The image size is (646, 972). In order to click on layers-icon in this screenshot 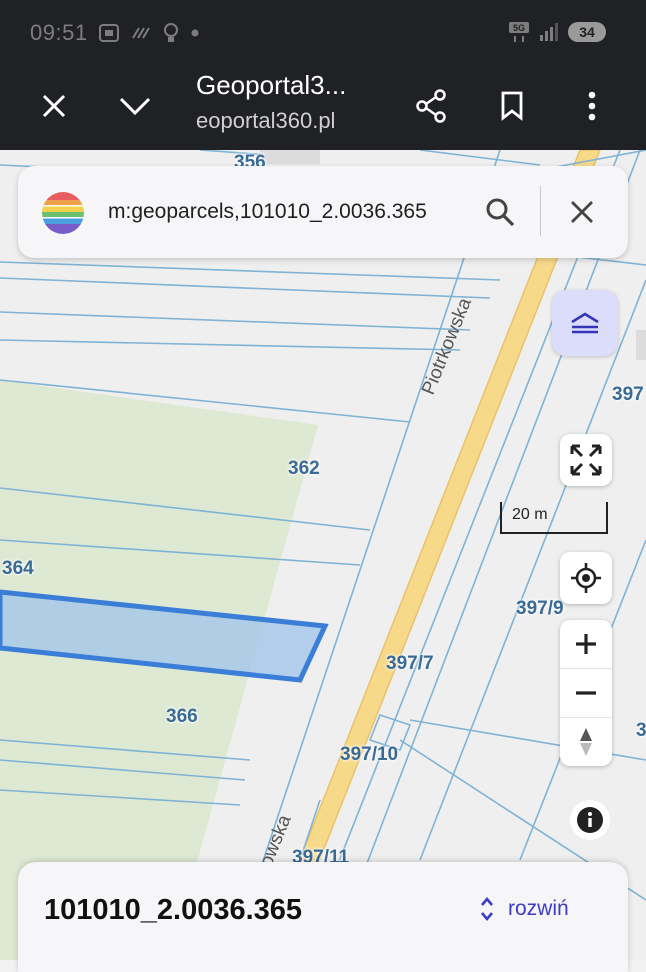, I will do `click(585, 323)`.